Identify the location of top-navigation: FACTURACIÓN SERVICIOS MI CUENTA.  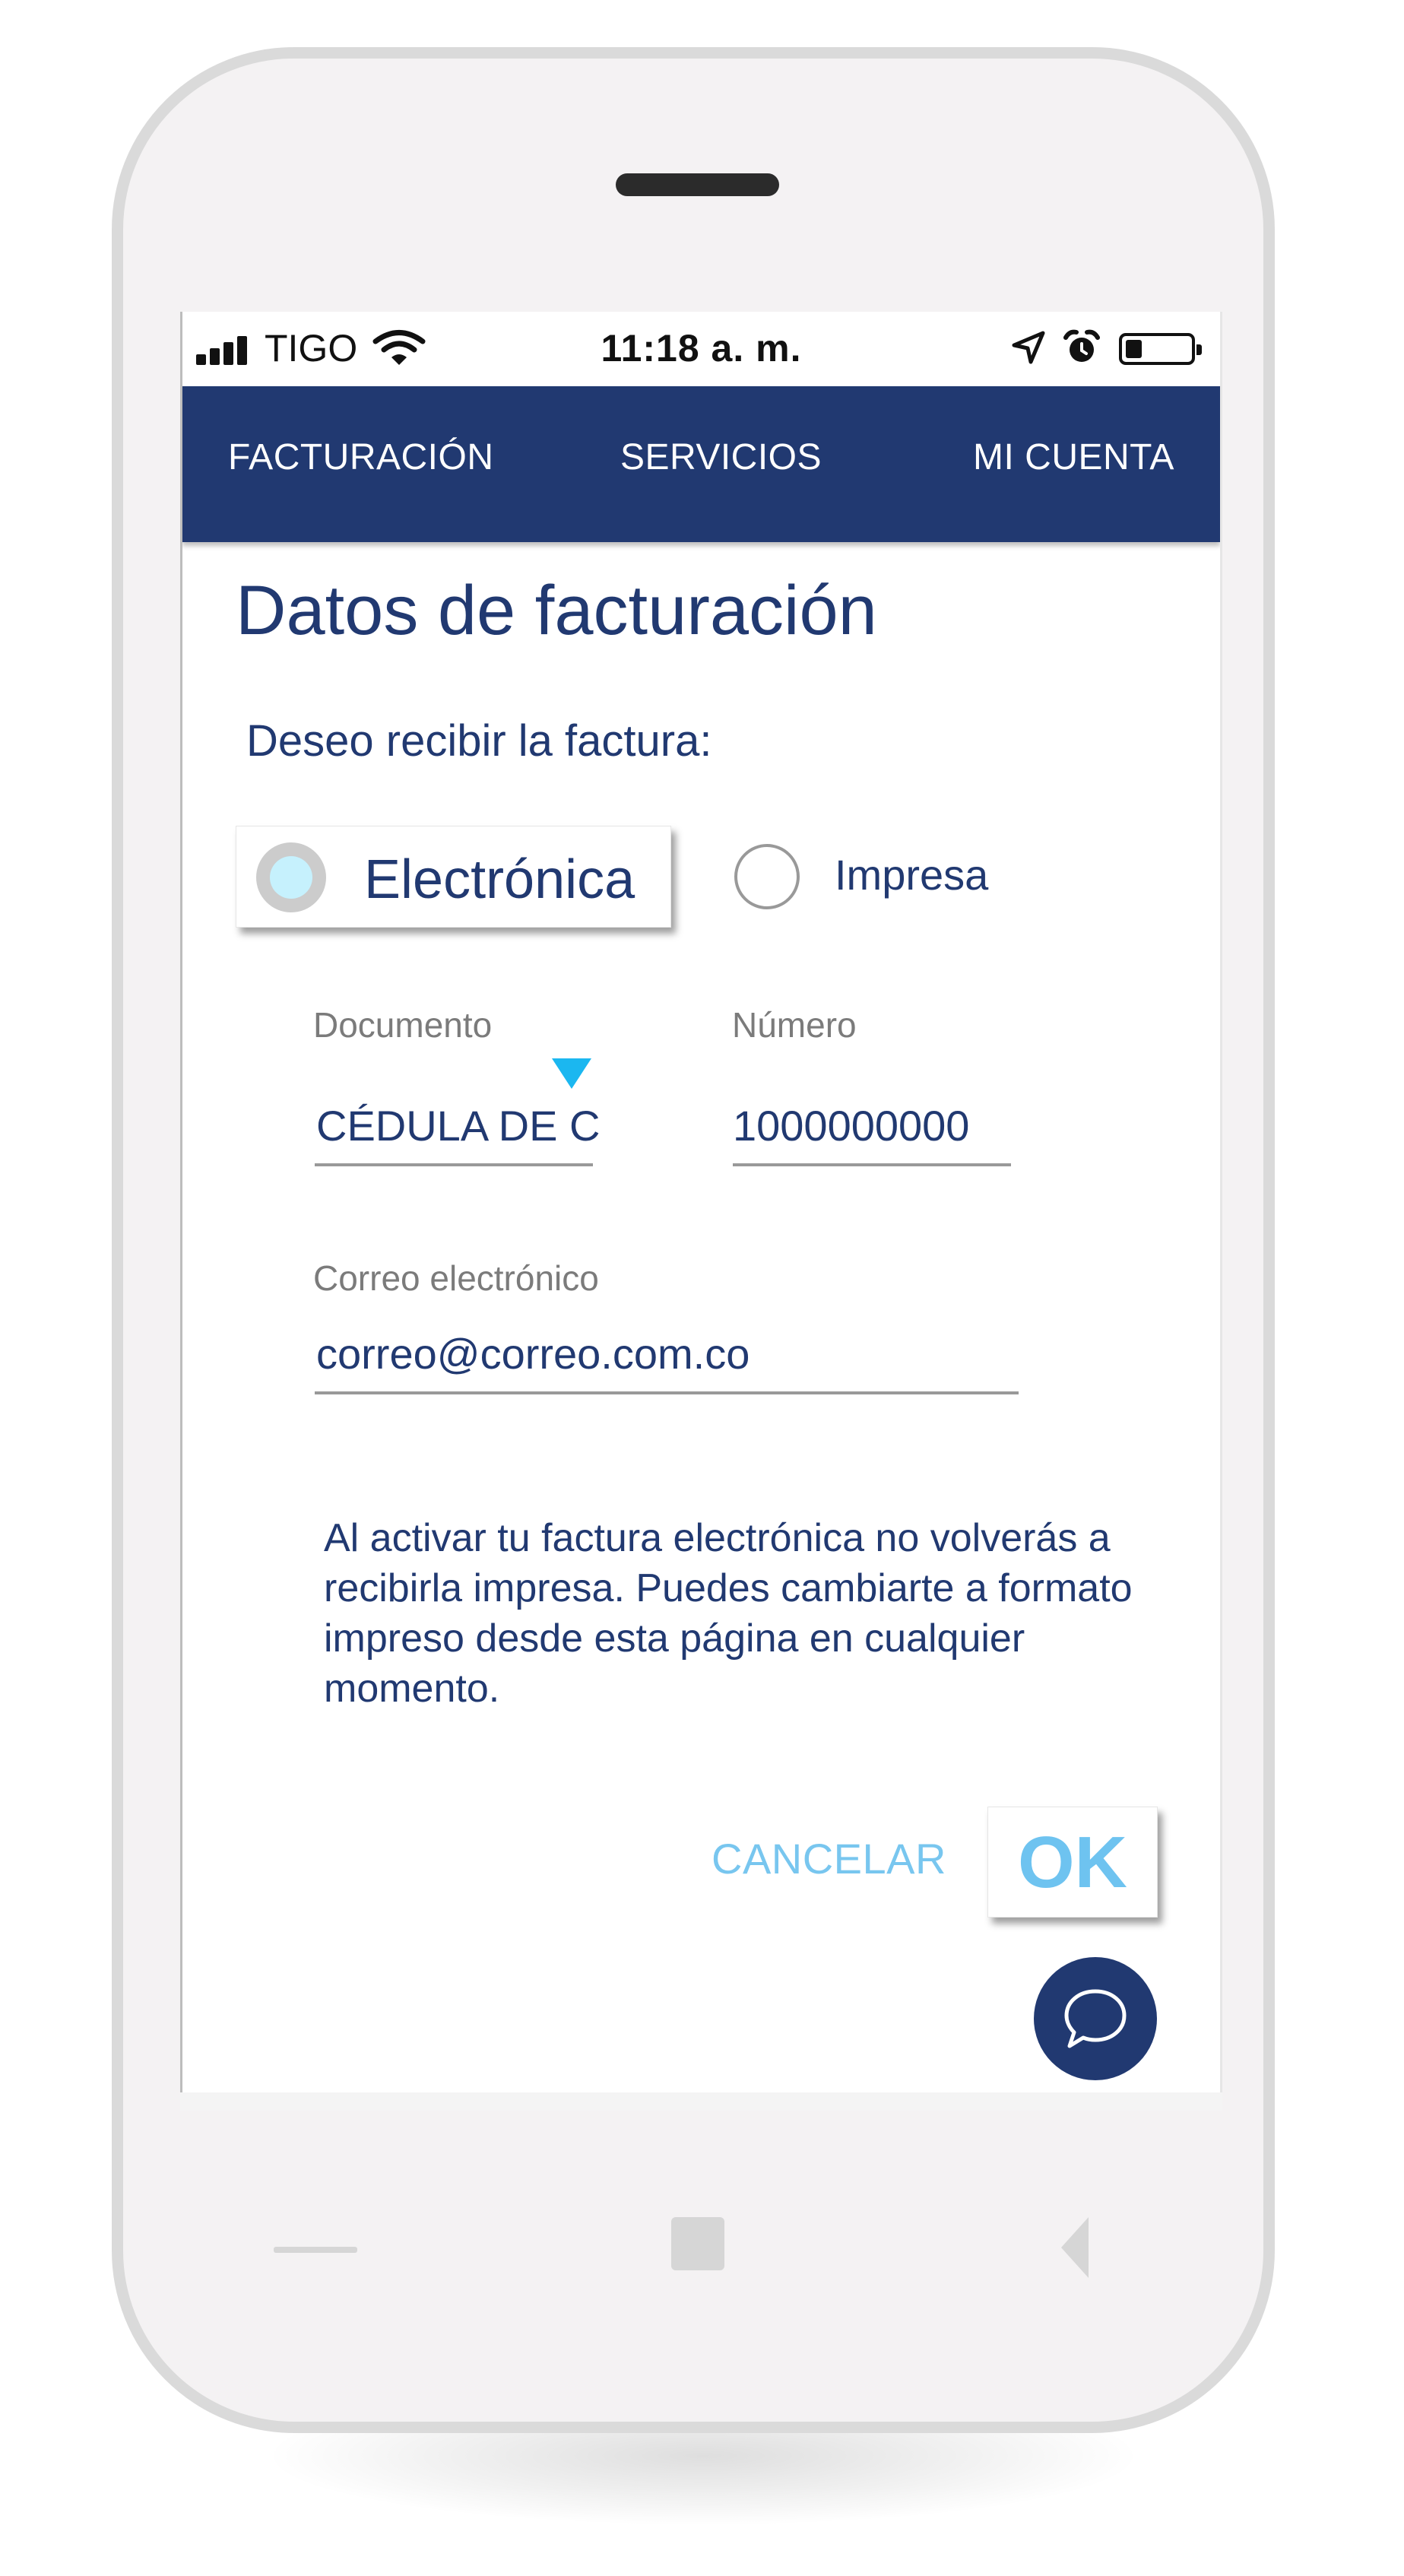
(701, 464).